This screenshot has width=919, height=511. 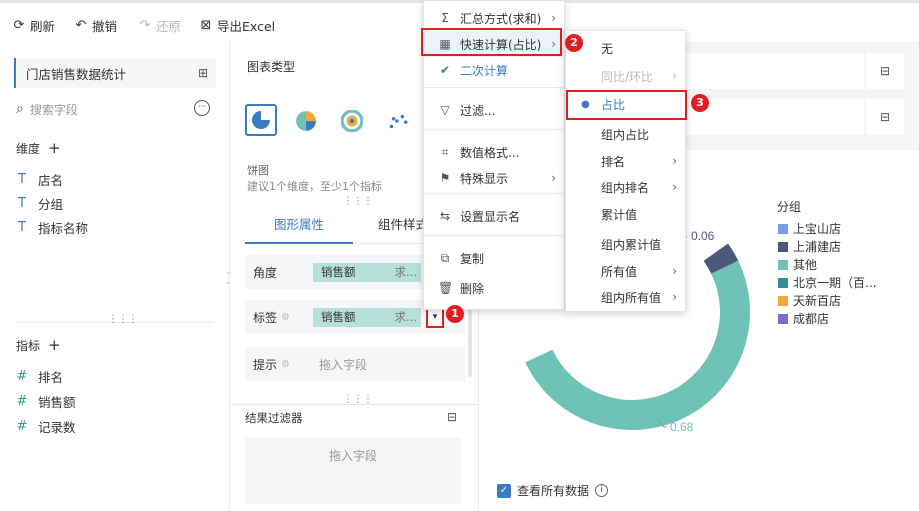 I want to click on menu-item-label: 复制, so click(x=472, y=258).